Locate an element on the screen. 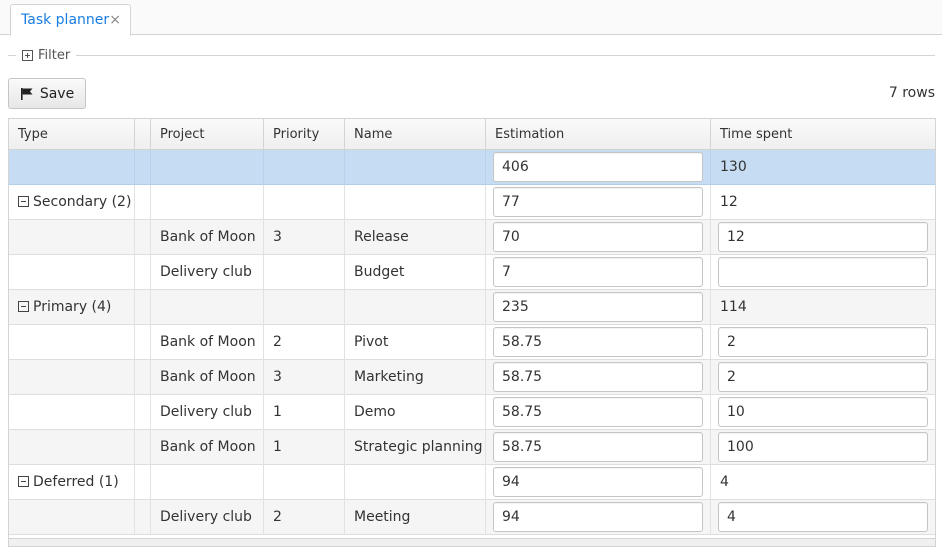 Image resolution: width=942 pixels, height=550 pixels. cell-name: Strategic planning is located at coordinates (415, 447).